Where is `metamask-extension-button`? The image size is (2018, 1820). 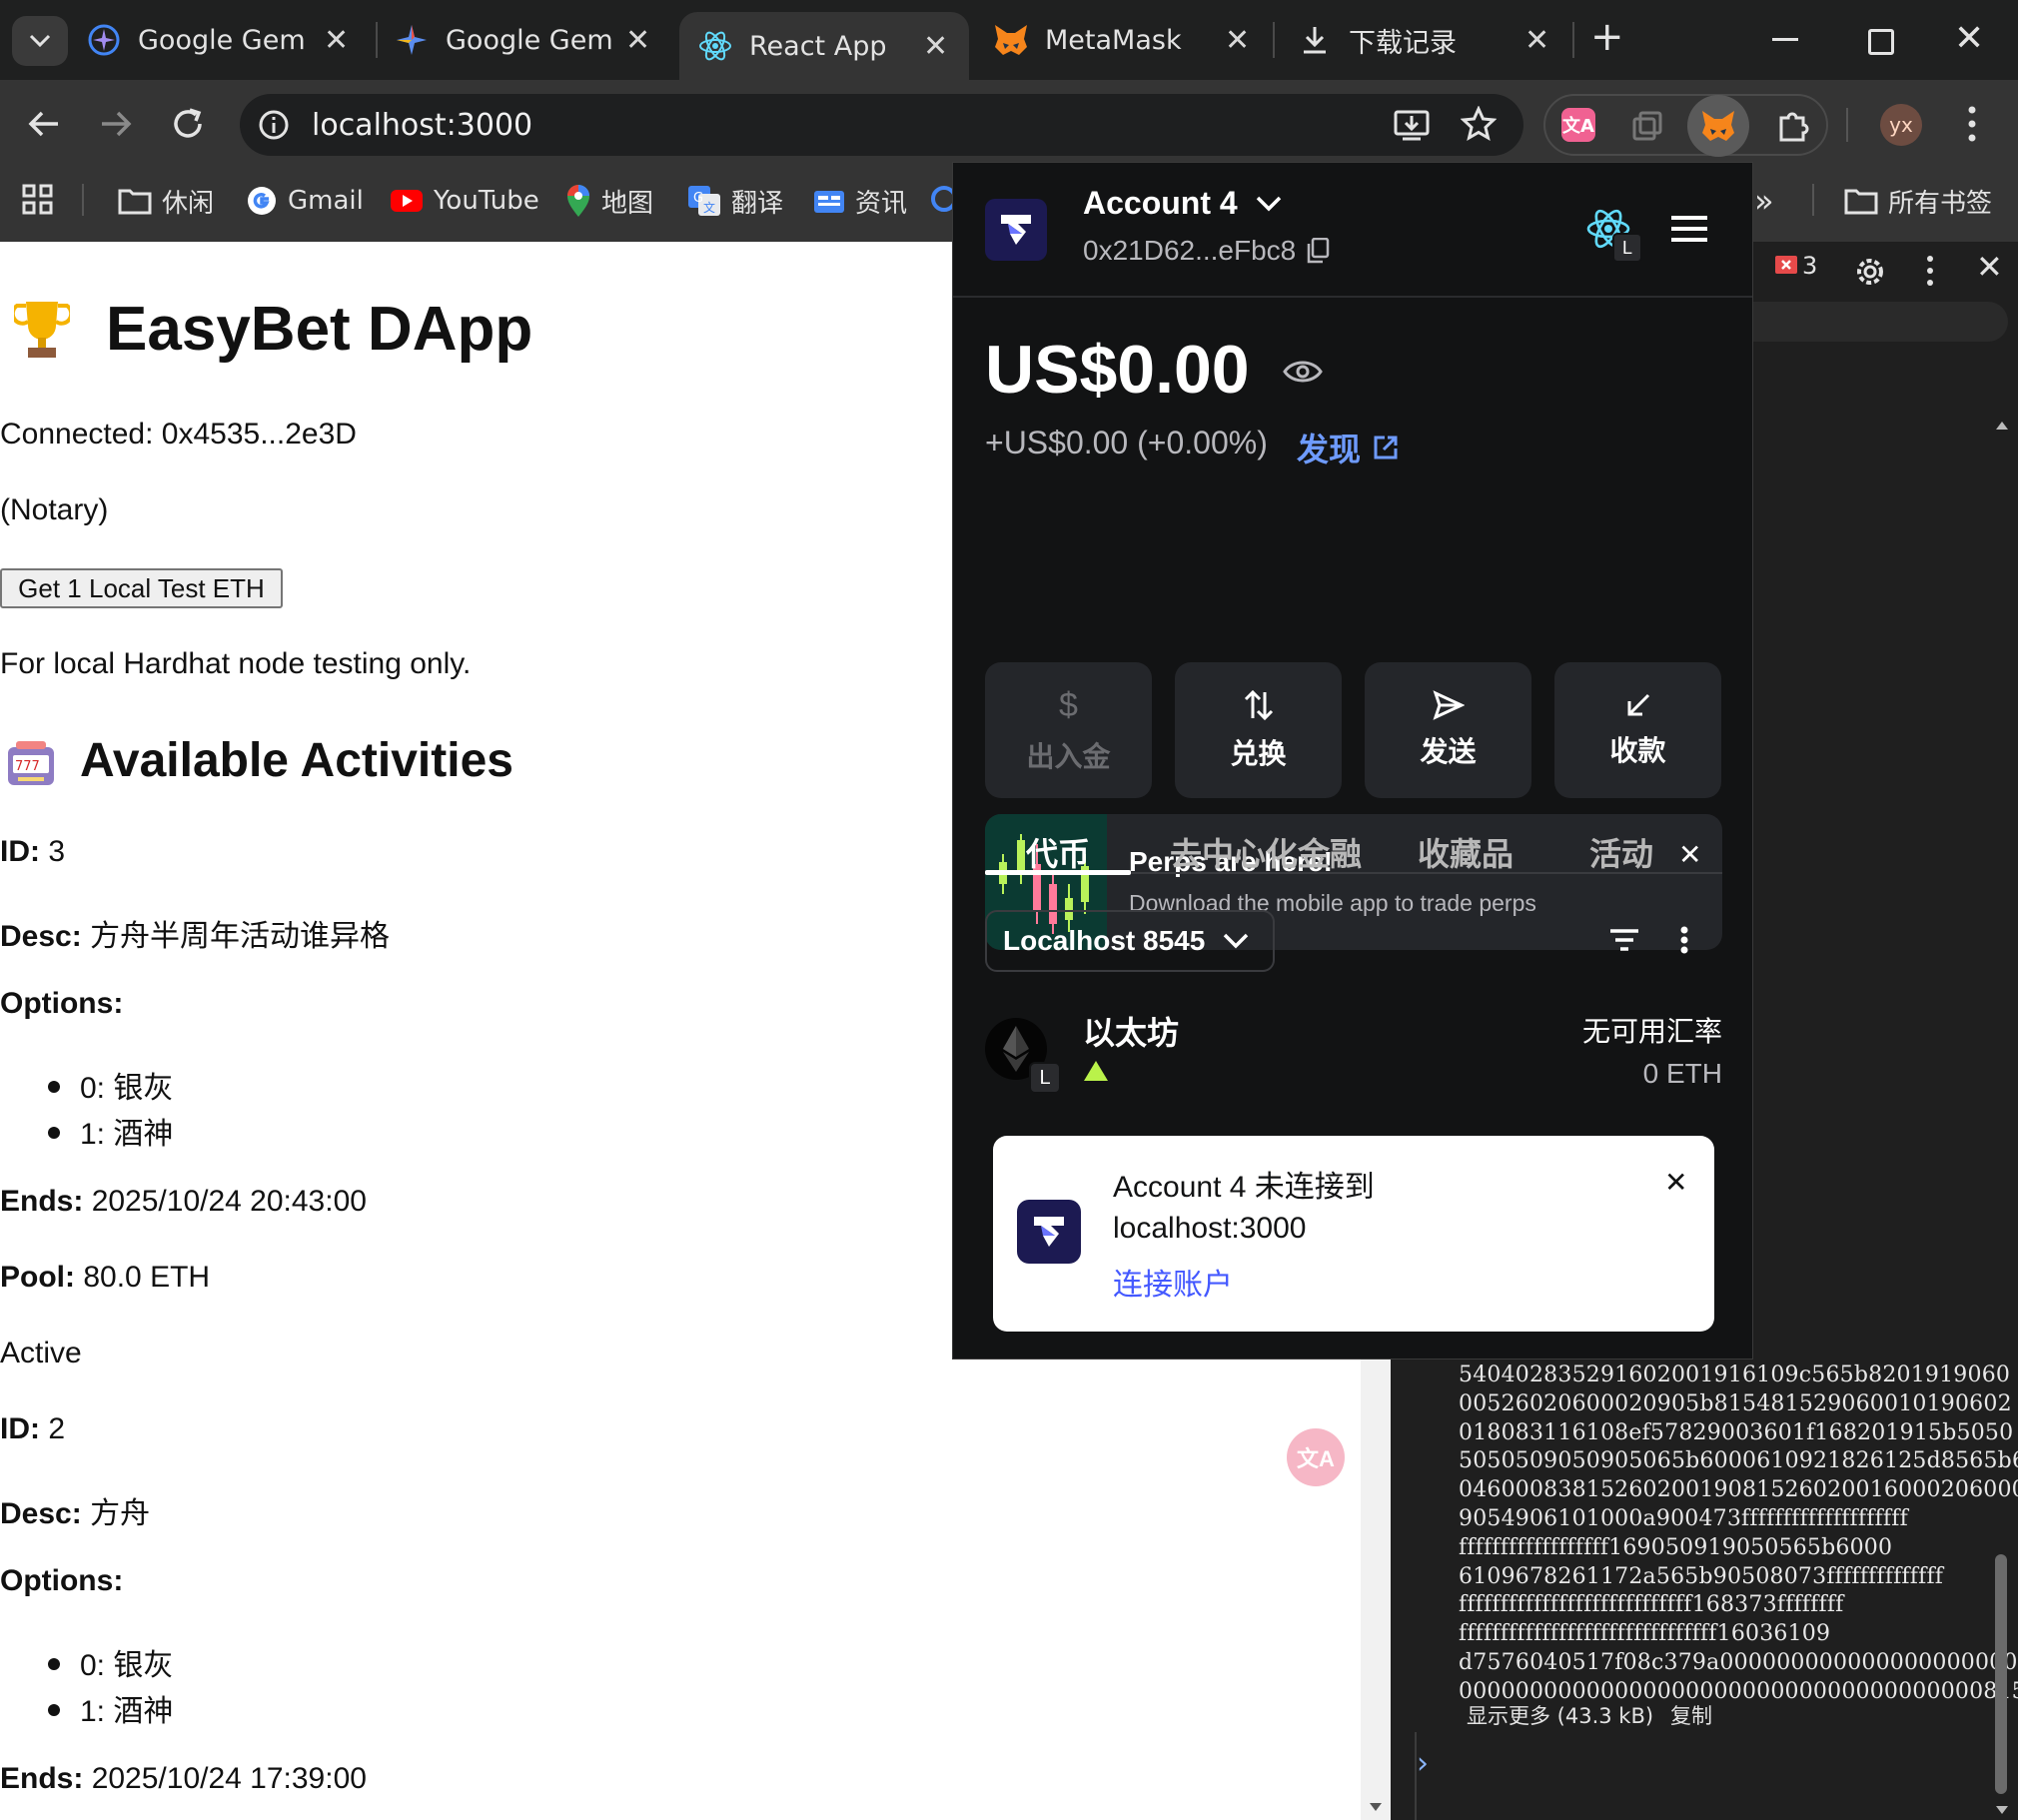 metamask-extension-button is located at coordinates (1718, 126).